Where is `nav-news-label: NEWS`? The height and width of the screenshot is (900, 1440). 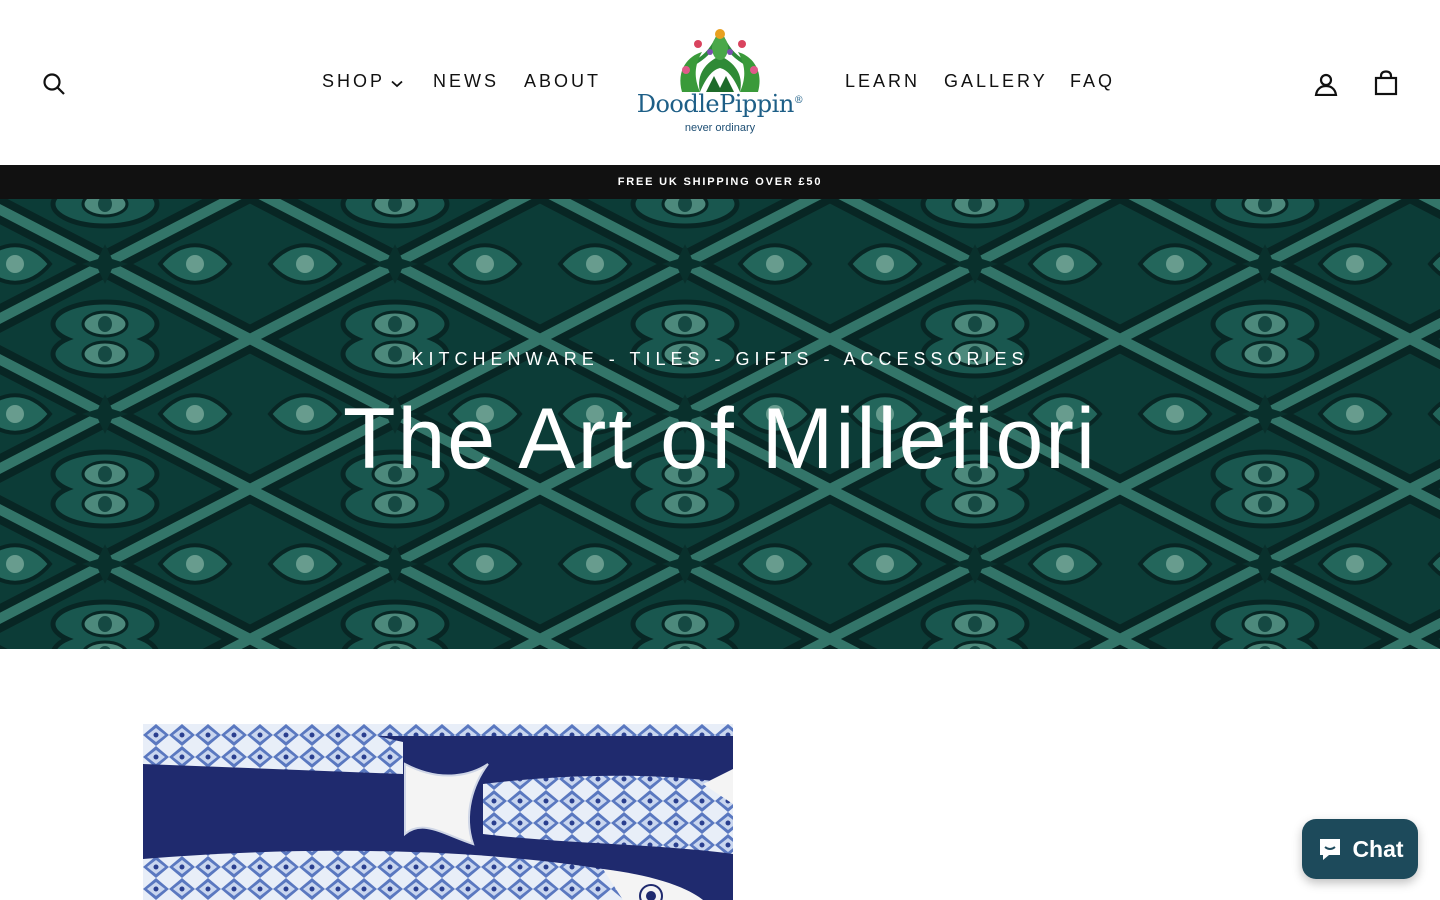 nav-news-label: NEWS is located at coordinates (466, 81).